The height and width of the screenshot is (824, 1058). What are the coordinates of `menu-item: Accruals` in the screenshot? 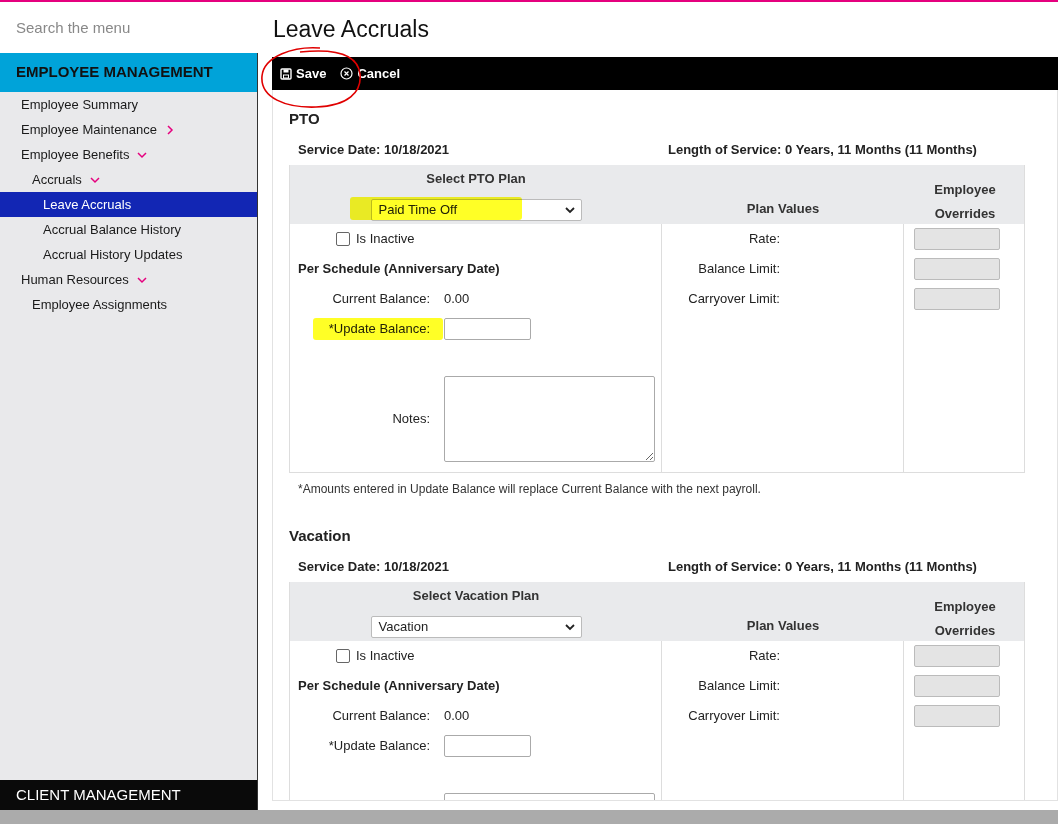 It's located at (128, 179).